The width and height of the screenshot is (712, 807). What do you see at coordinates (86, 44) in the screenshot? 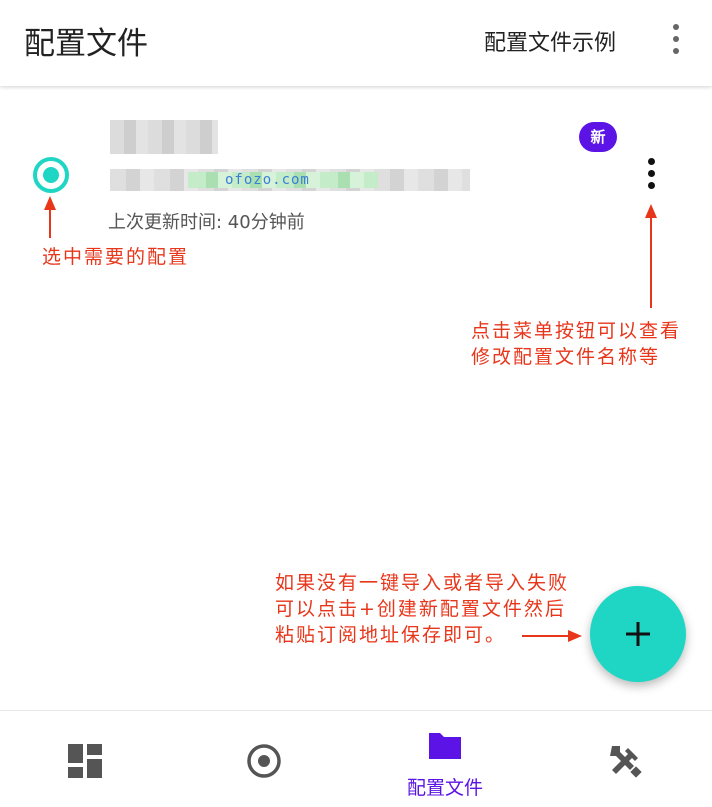
I see `page-title: 配置文件` at bounding box center [86, 44].